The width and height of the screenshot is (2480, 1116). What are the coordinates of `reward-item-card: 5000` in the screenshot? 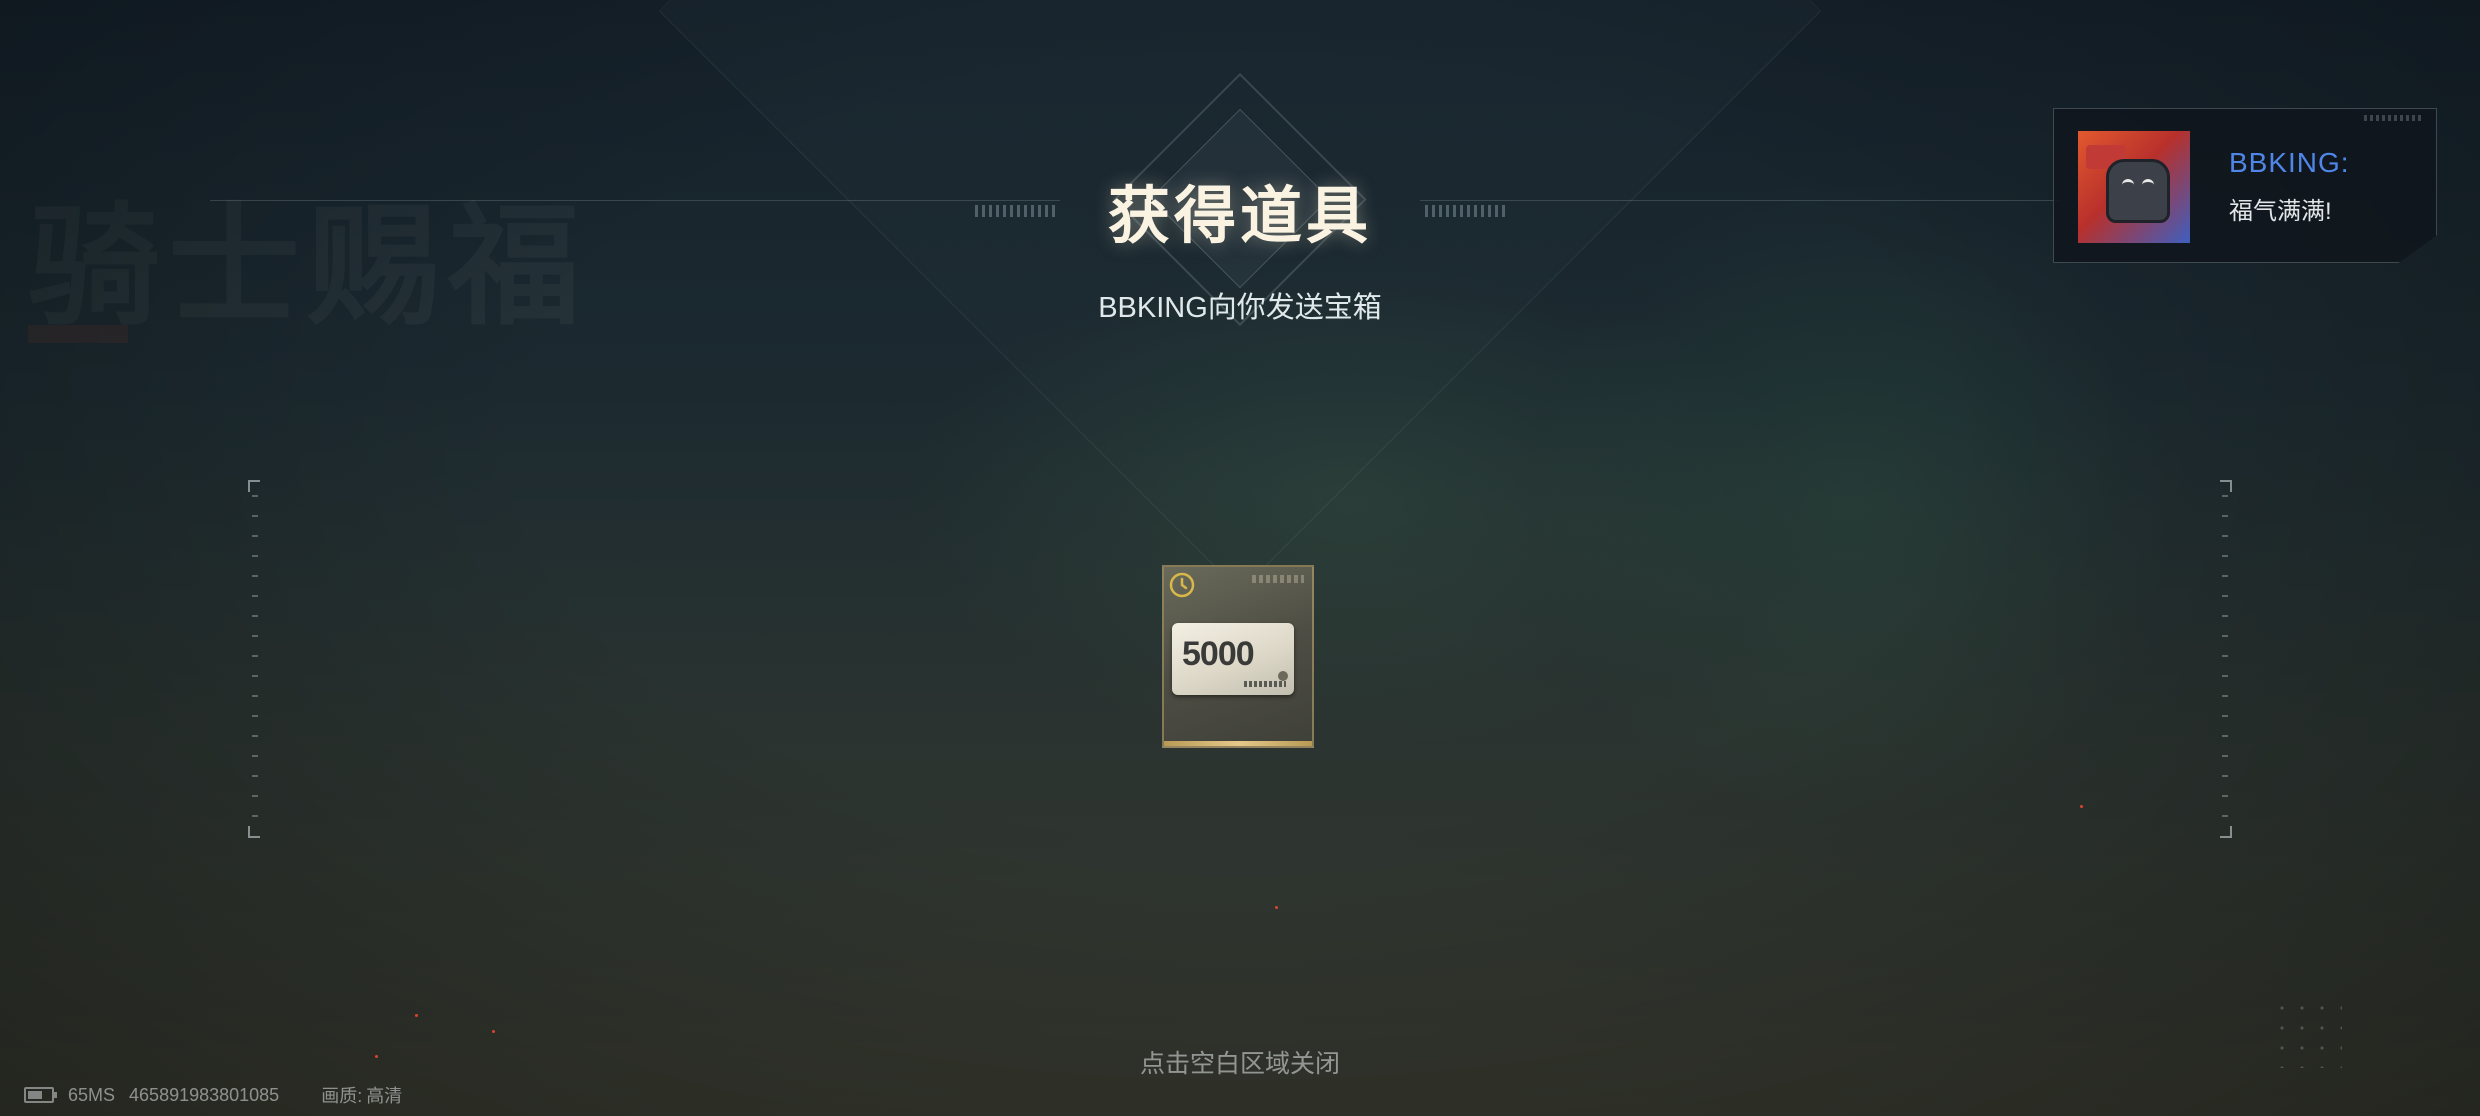 It's located at (1238, 656).